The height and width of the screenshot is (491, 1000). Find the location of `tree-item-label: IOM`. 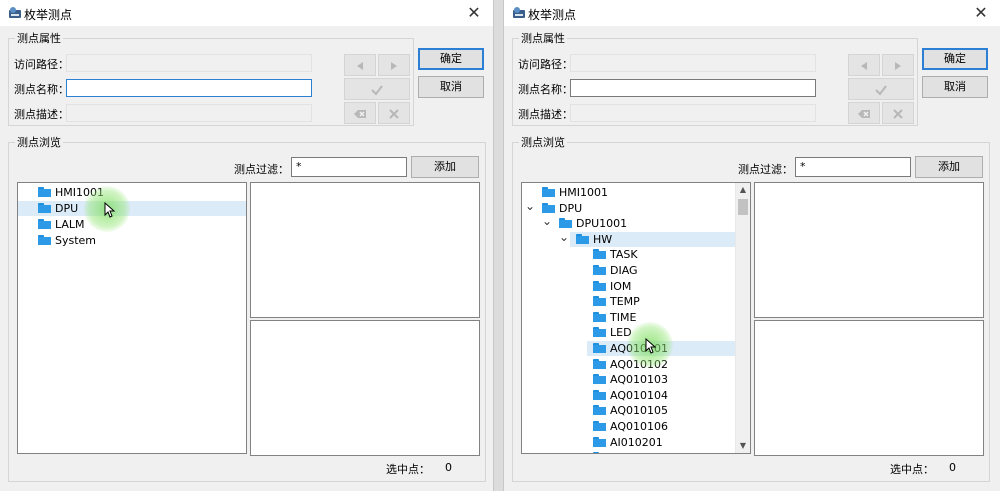

tree-item-label: IOM is located at coordinates (621, 286).